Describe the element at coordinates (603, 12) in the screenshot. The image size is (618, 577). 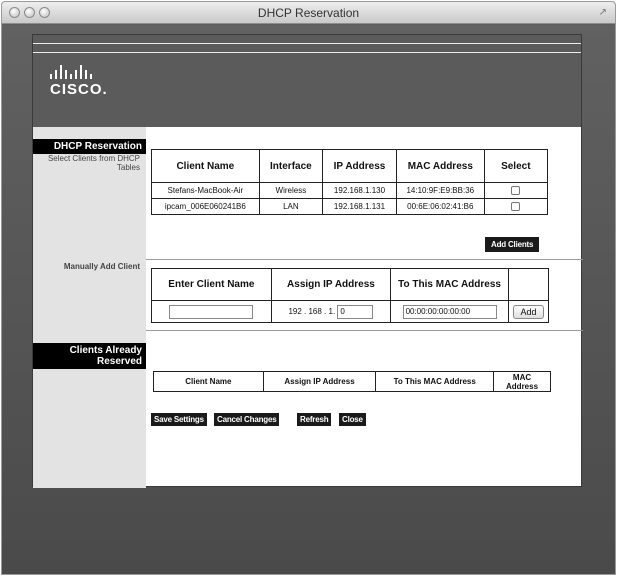
I see `fullscreen-icon: ↗` at that location.